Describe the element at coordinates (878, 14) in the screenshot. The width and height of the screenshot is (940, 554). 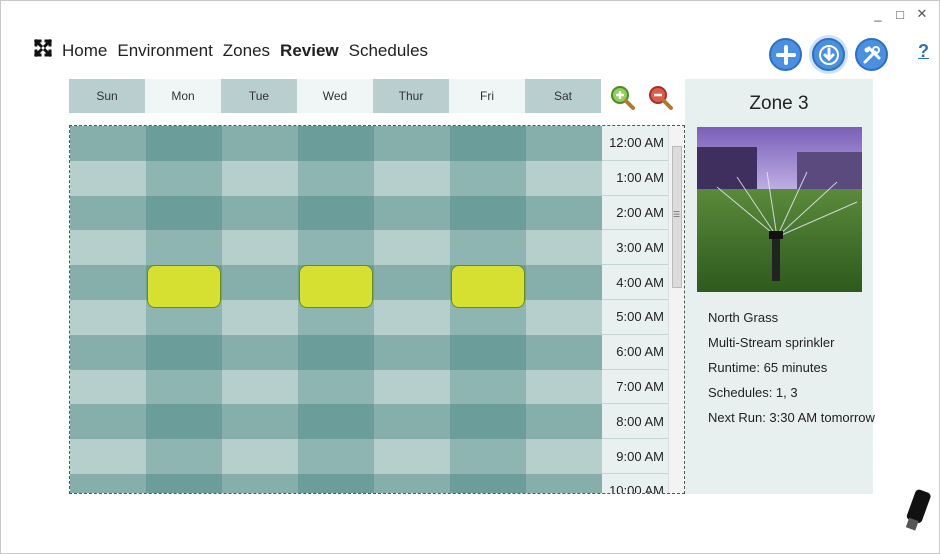
I see `minimize-button: _` at that location.